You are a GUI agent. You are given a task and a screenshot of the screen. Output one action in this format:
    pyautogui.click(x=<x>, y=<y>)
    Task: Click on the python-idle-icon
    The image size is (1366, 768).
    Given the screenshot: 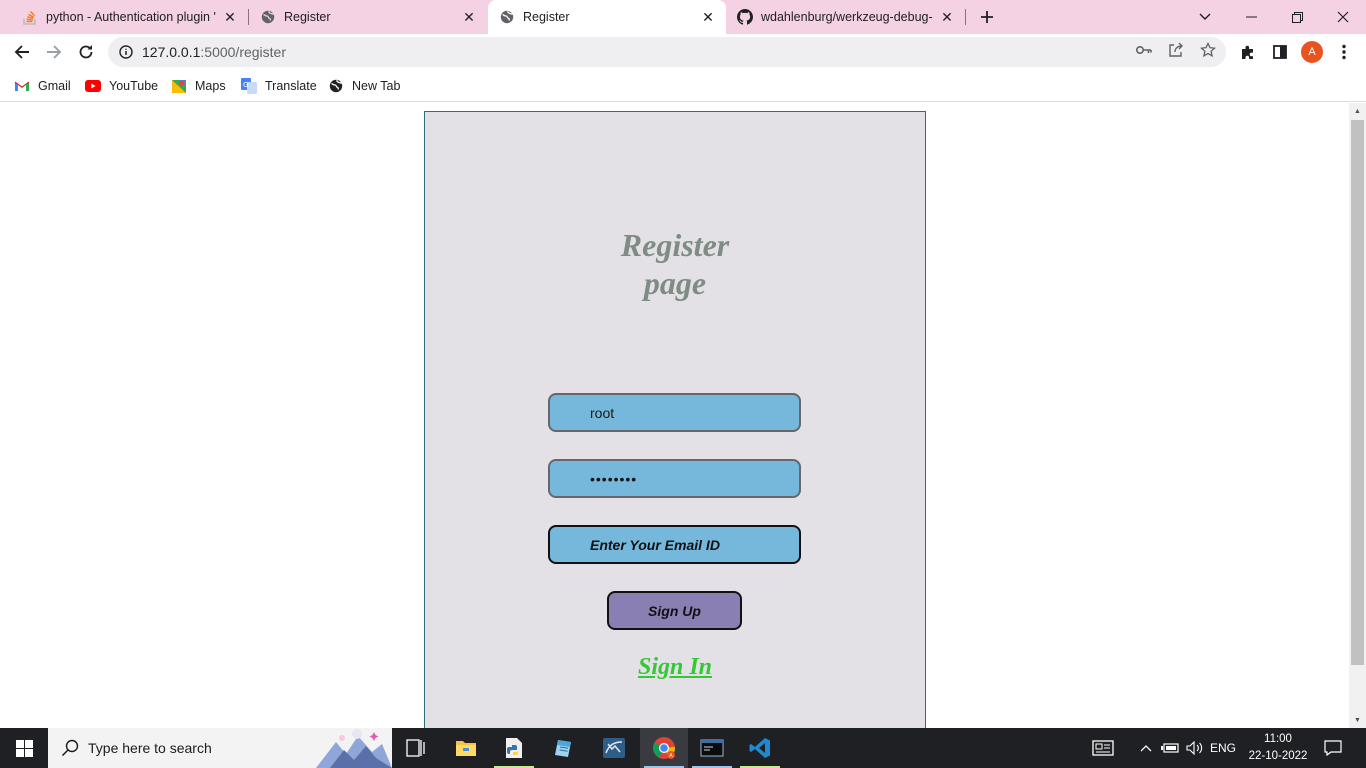 What is the action you would take?
    pyautogui.click(x=514, y=748)
    